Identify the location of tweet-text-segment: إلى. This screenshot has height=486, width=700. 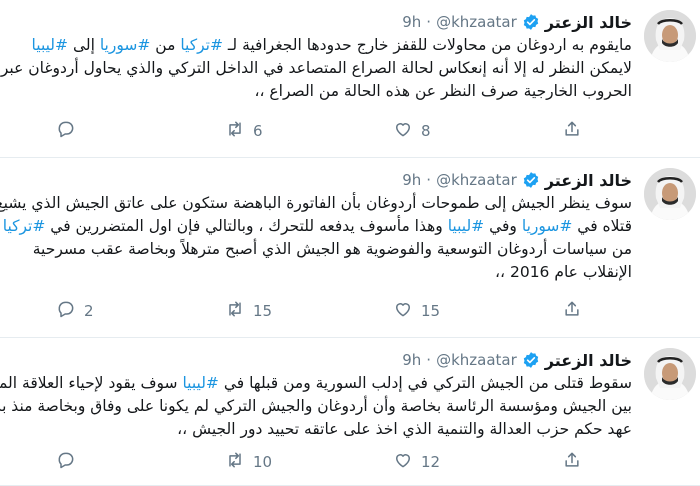
(84, 45).